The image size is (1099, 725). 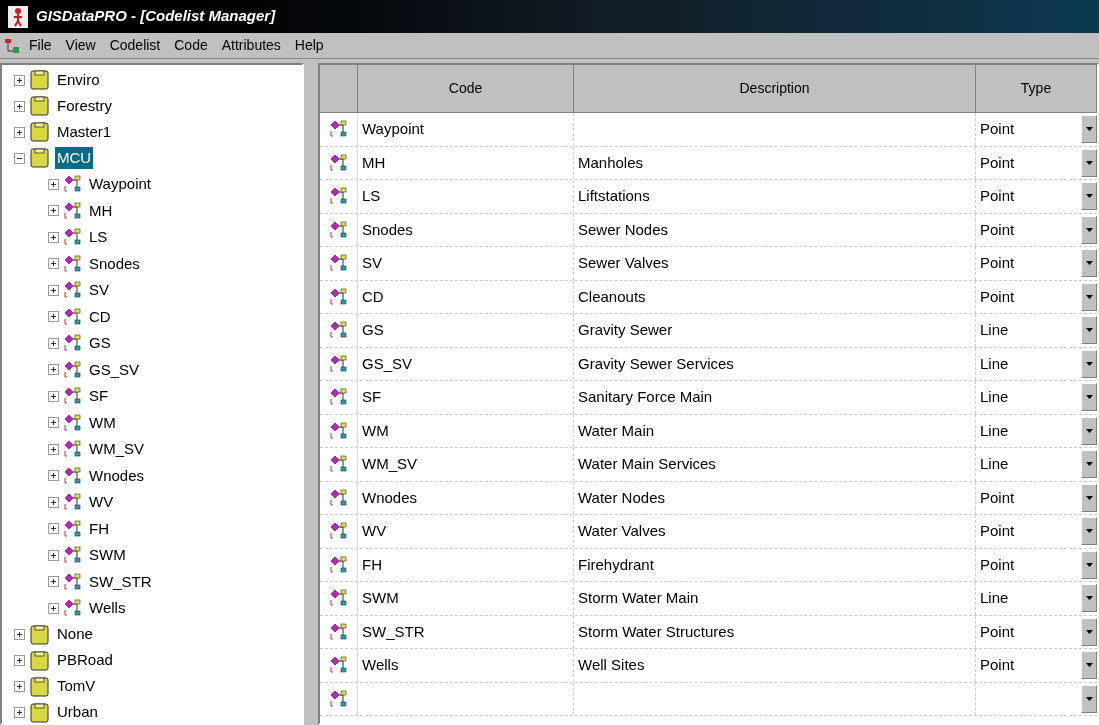 I want to click on tree-item: WV, so click(x=101, y=502).